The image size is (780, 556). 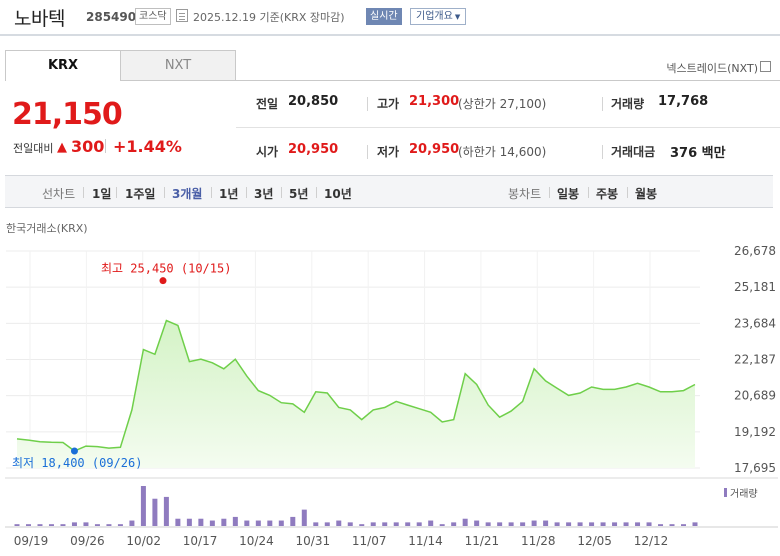 What do you see at coordinates (755, 432) in the screenshot?
I see `y-tick-label: 19,192` at bounding box center [755, 432].